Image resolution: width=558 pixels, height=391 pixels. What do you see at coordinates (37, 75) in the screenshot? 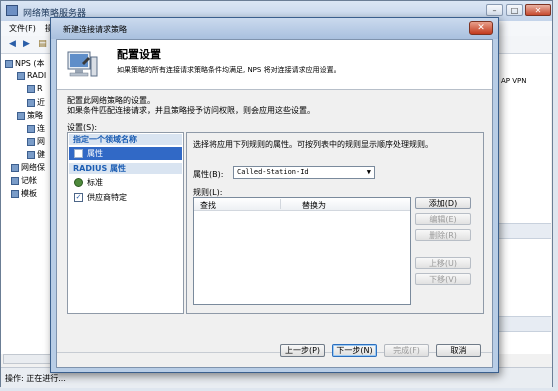
I see `tree-label: RADI` at bounding box center [37, 75].